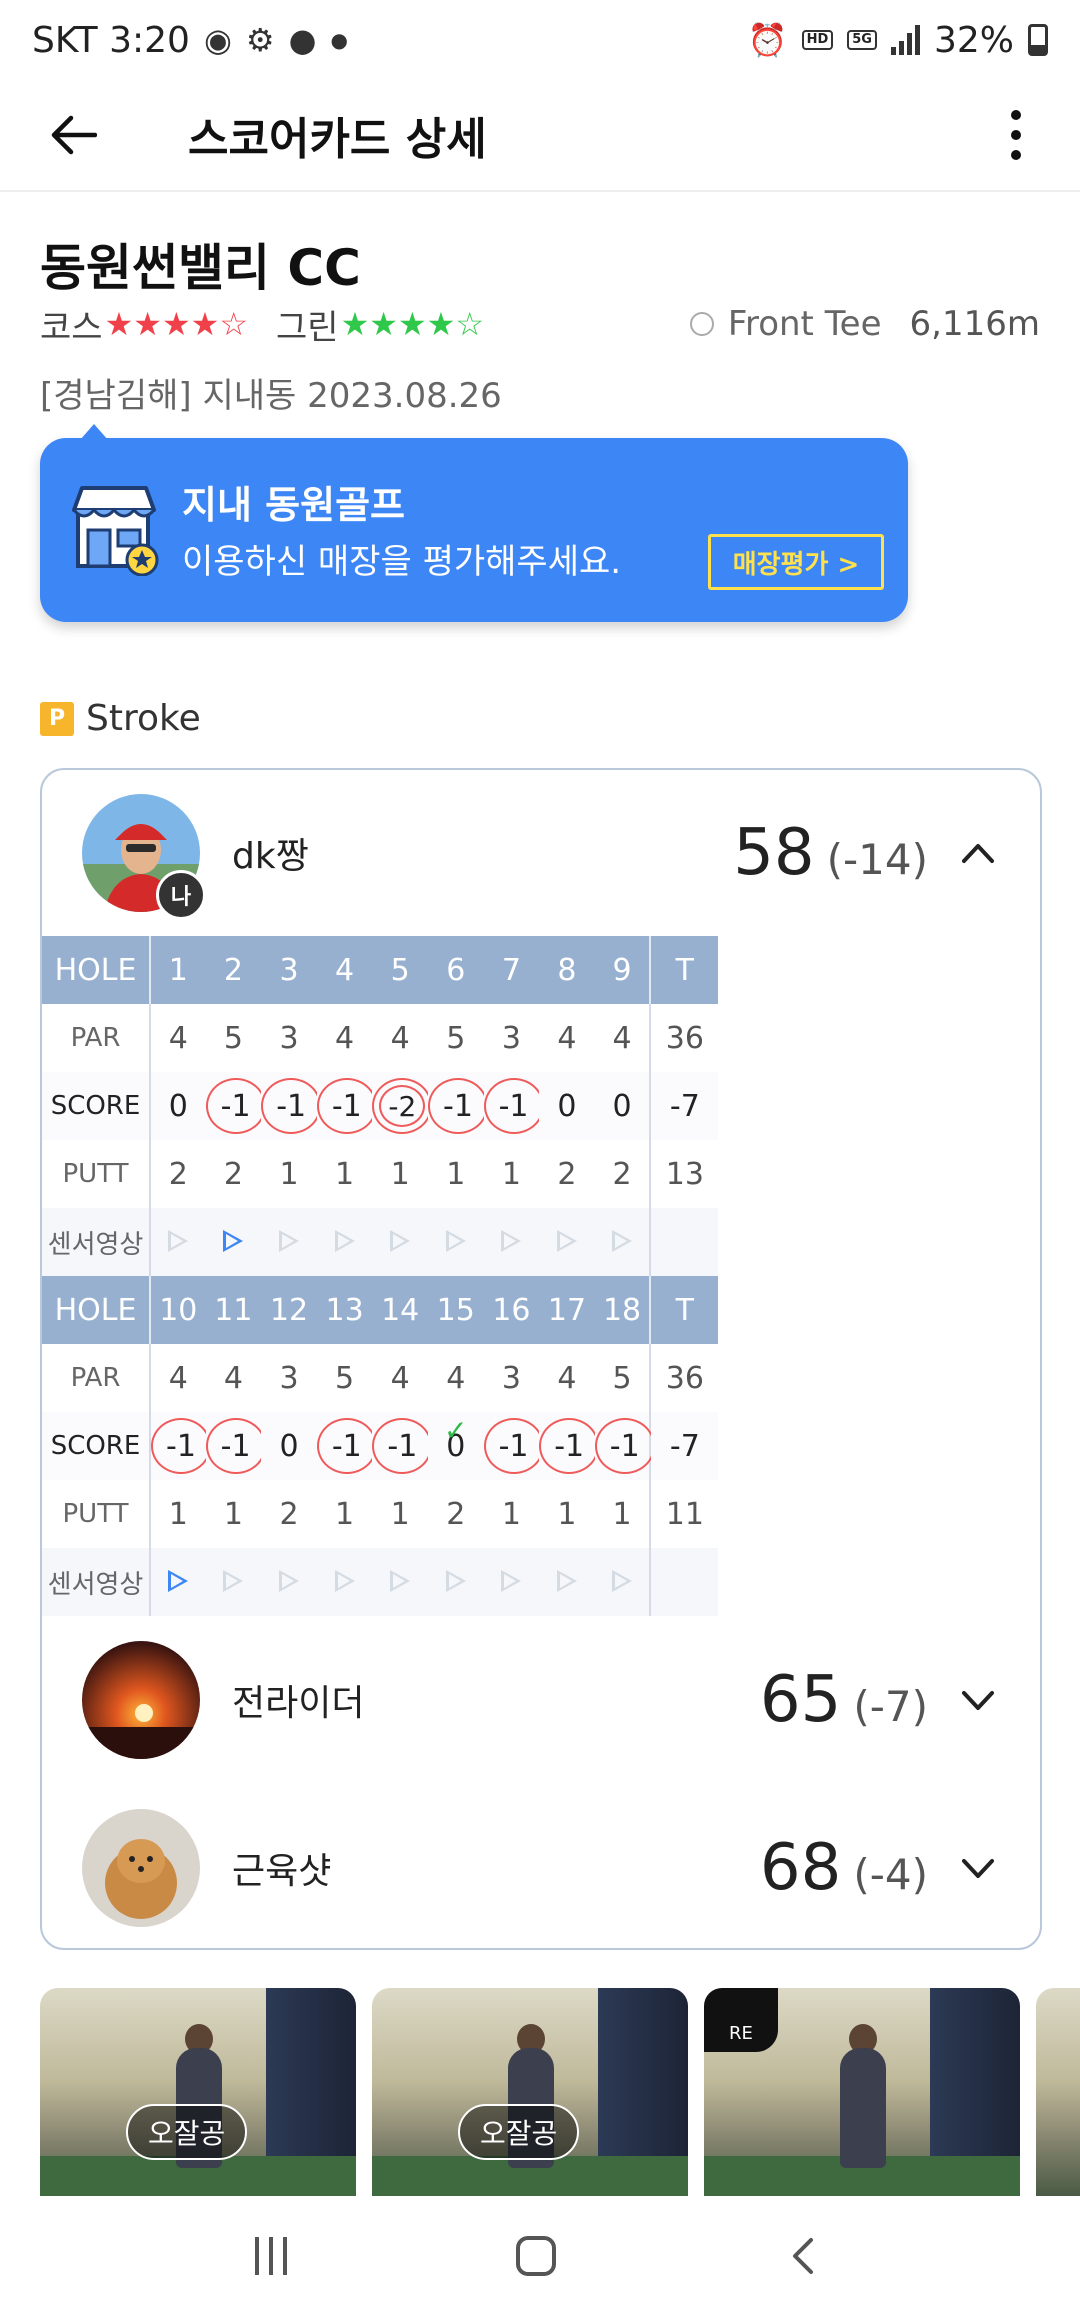  Describe the element at coordinates (817, 40) in the screenshot. I see `hd-voice-icon: HD` at that location.